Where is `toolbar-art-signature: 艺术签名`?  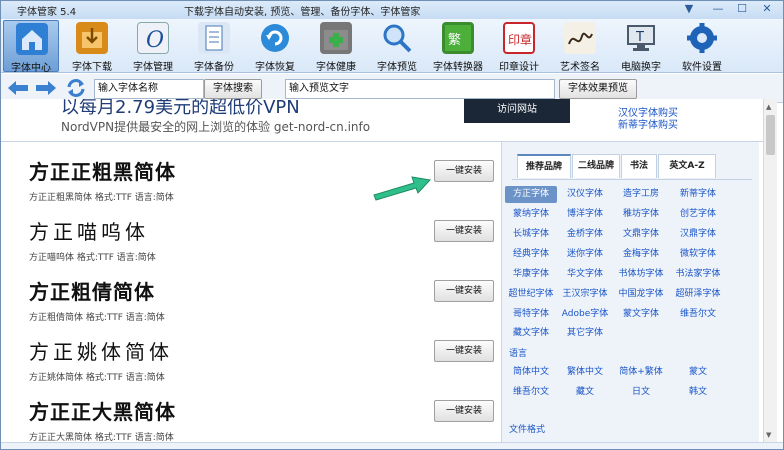 toolbar-art-signature: 艺术签名 is located at coordinates (580, 46).